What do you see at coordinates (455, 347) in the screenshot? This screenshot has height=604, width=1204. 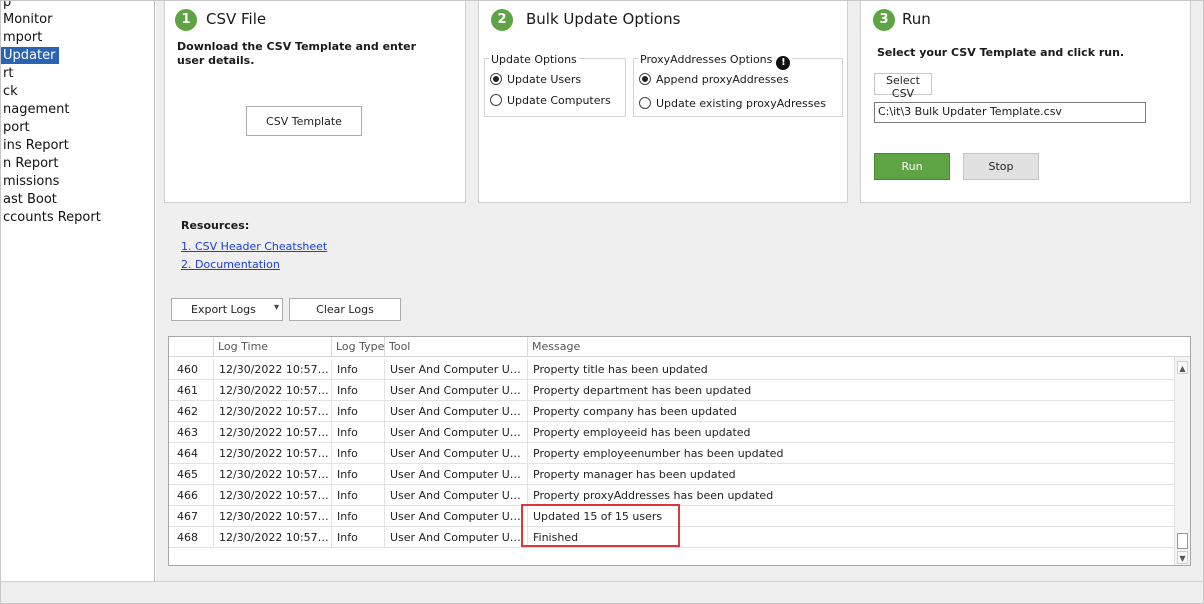 I see `column-tool: Tool` at bounding box center [455, 347].